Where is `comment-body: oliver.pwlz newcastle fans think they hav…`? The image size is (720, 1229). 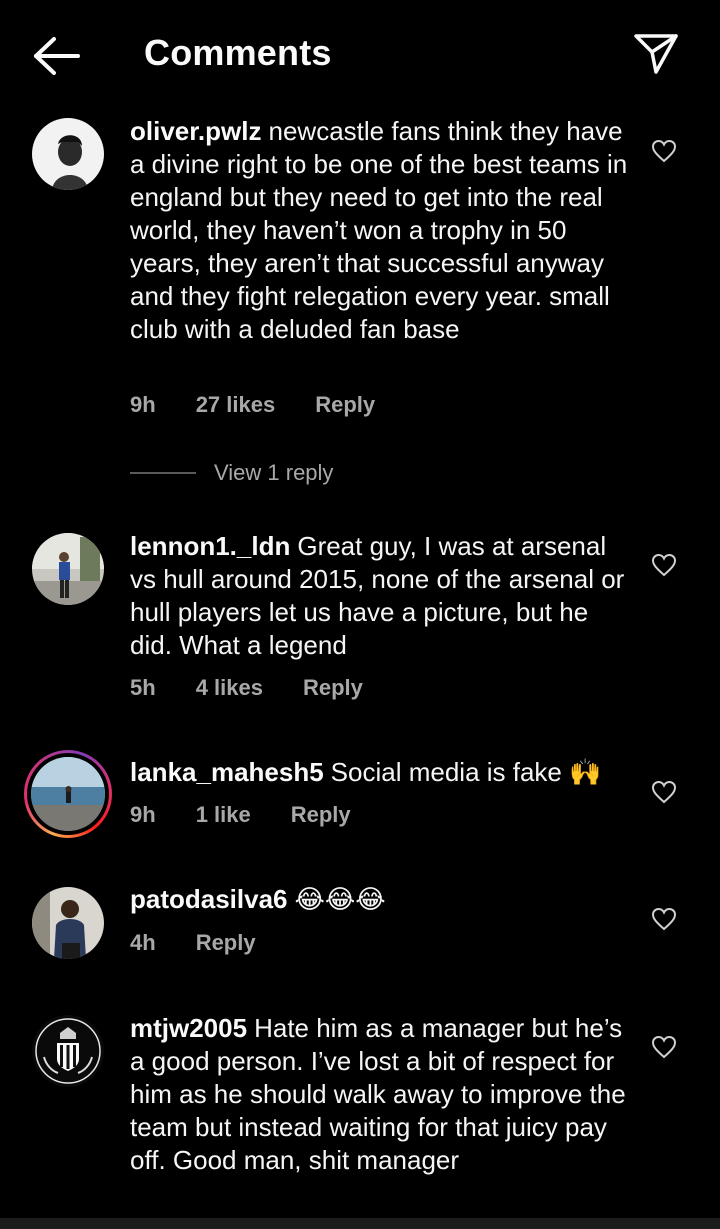 comment-body: oliver.pwlz newcastle fans think they hav… is located at coordinates (380, 230).